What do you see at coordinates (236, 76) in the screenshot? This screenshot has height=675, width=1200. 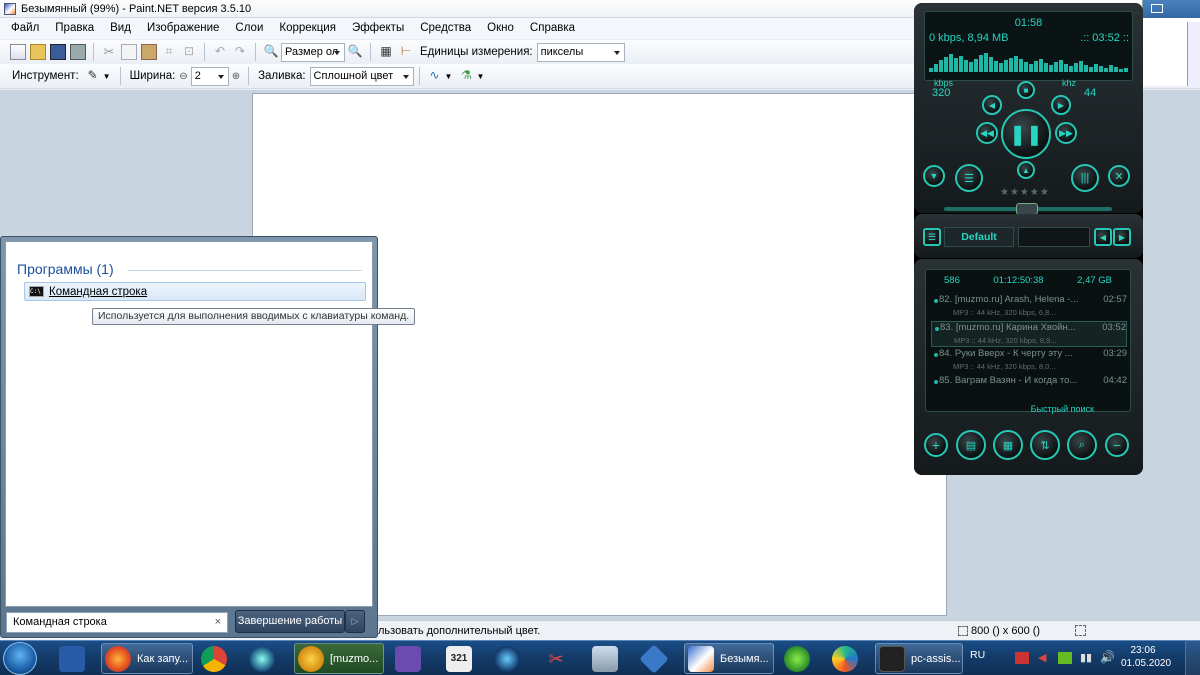 I see `width-increase-icon: ⊕` at bounding box center [236, 76].